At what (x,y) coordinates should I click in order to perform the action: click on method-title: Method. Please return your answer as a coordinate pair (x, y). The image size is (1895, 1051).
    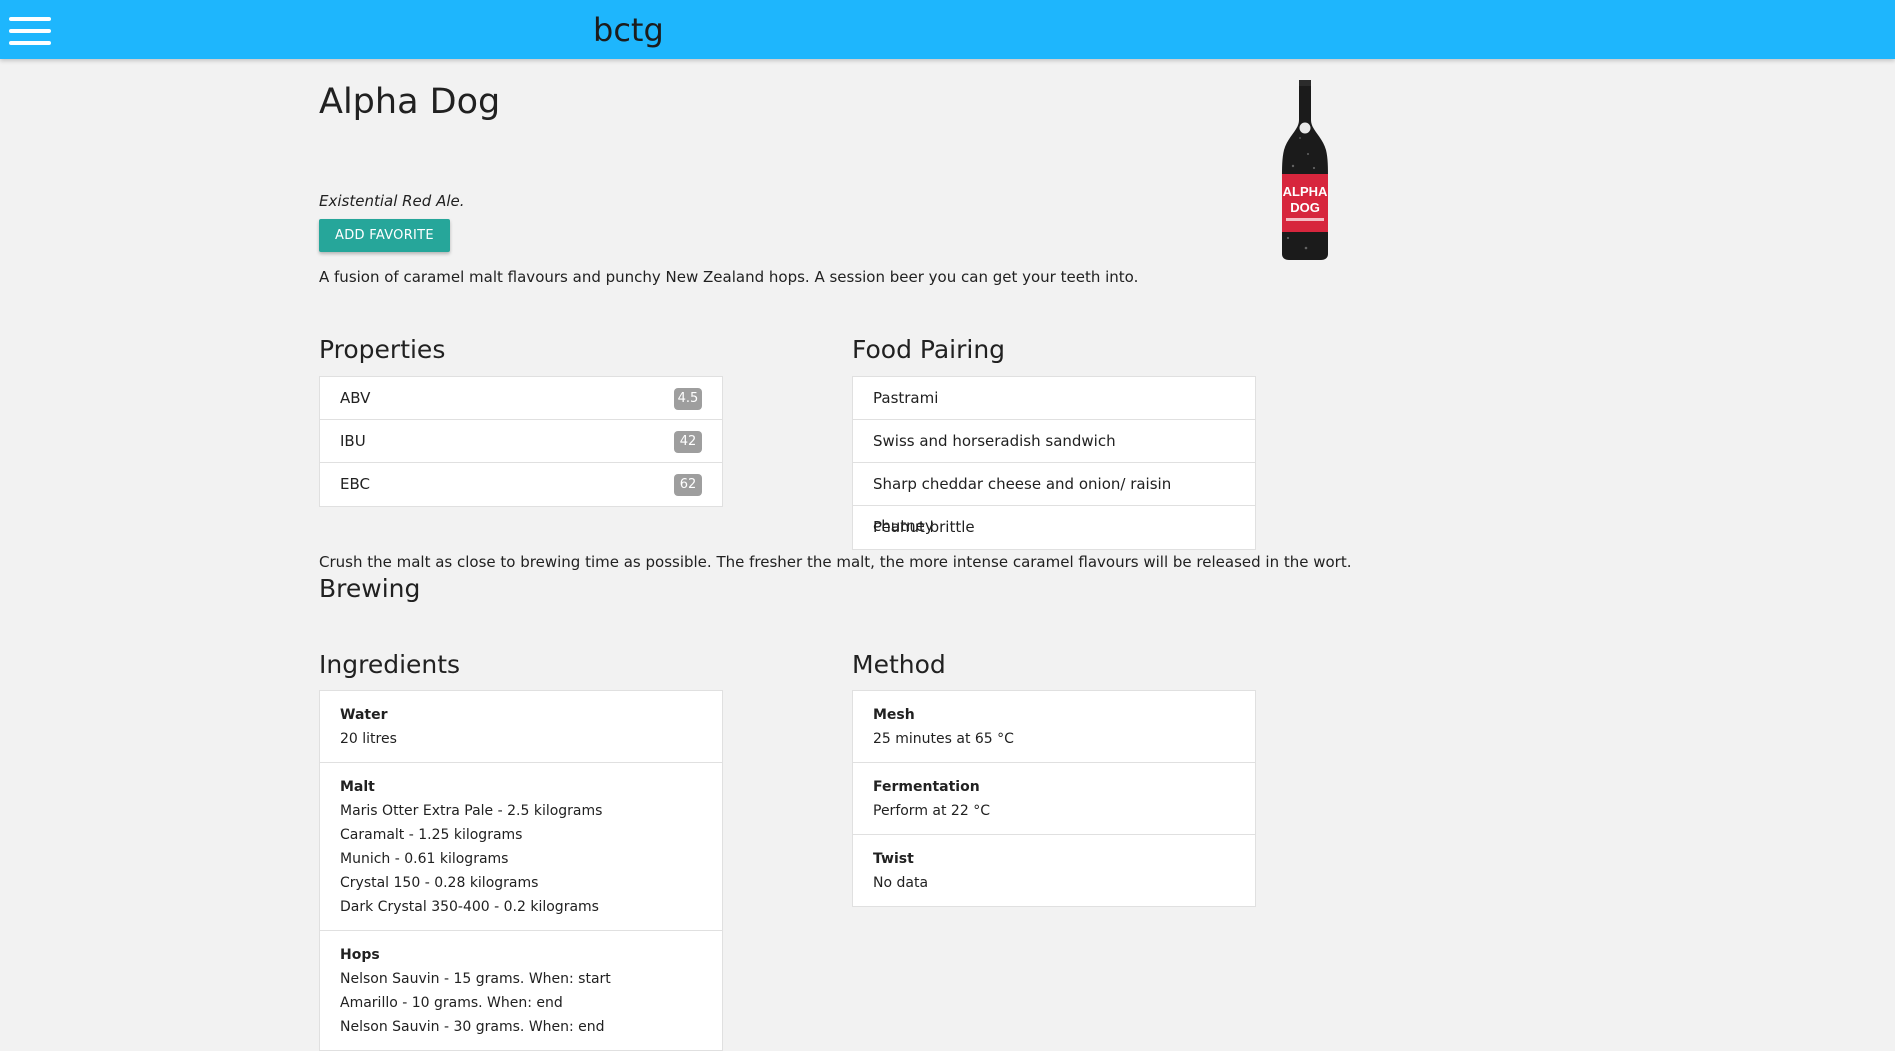
    Looking at the image, I should click on (899, 664).